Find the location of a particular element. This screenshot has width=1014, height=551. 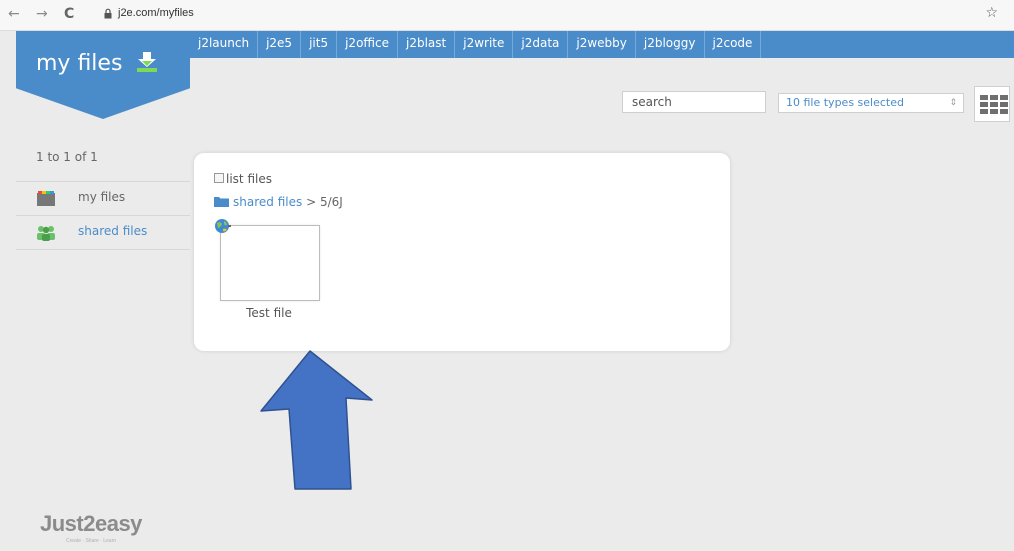

bookmark-star-icon: ☆ is located at coordinates (991, 13).